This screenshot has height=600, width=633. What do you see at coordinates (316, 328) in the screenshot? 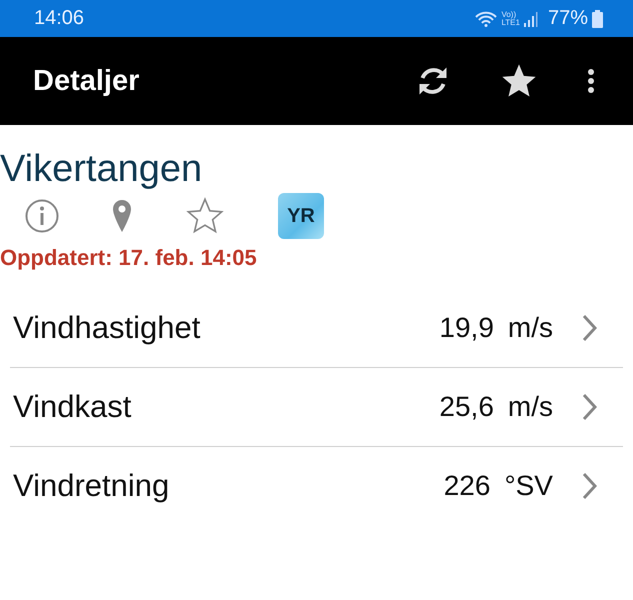
I see `measurement-row: Vindhastighet 19,9 m/s` at bounding box center [316, 328].